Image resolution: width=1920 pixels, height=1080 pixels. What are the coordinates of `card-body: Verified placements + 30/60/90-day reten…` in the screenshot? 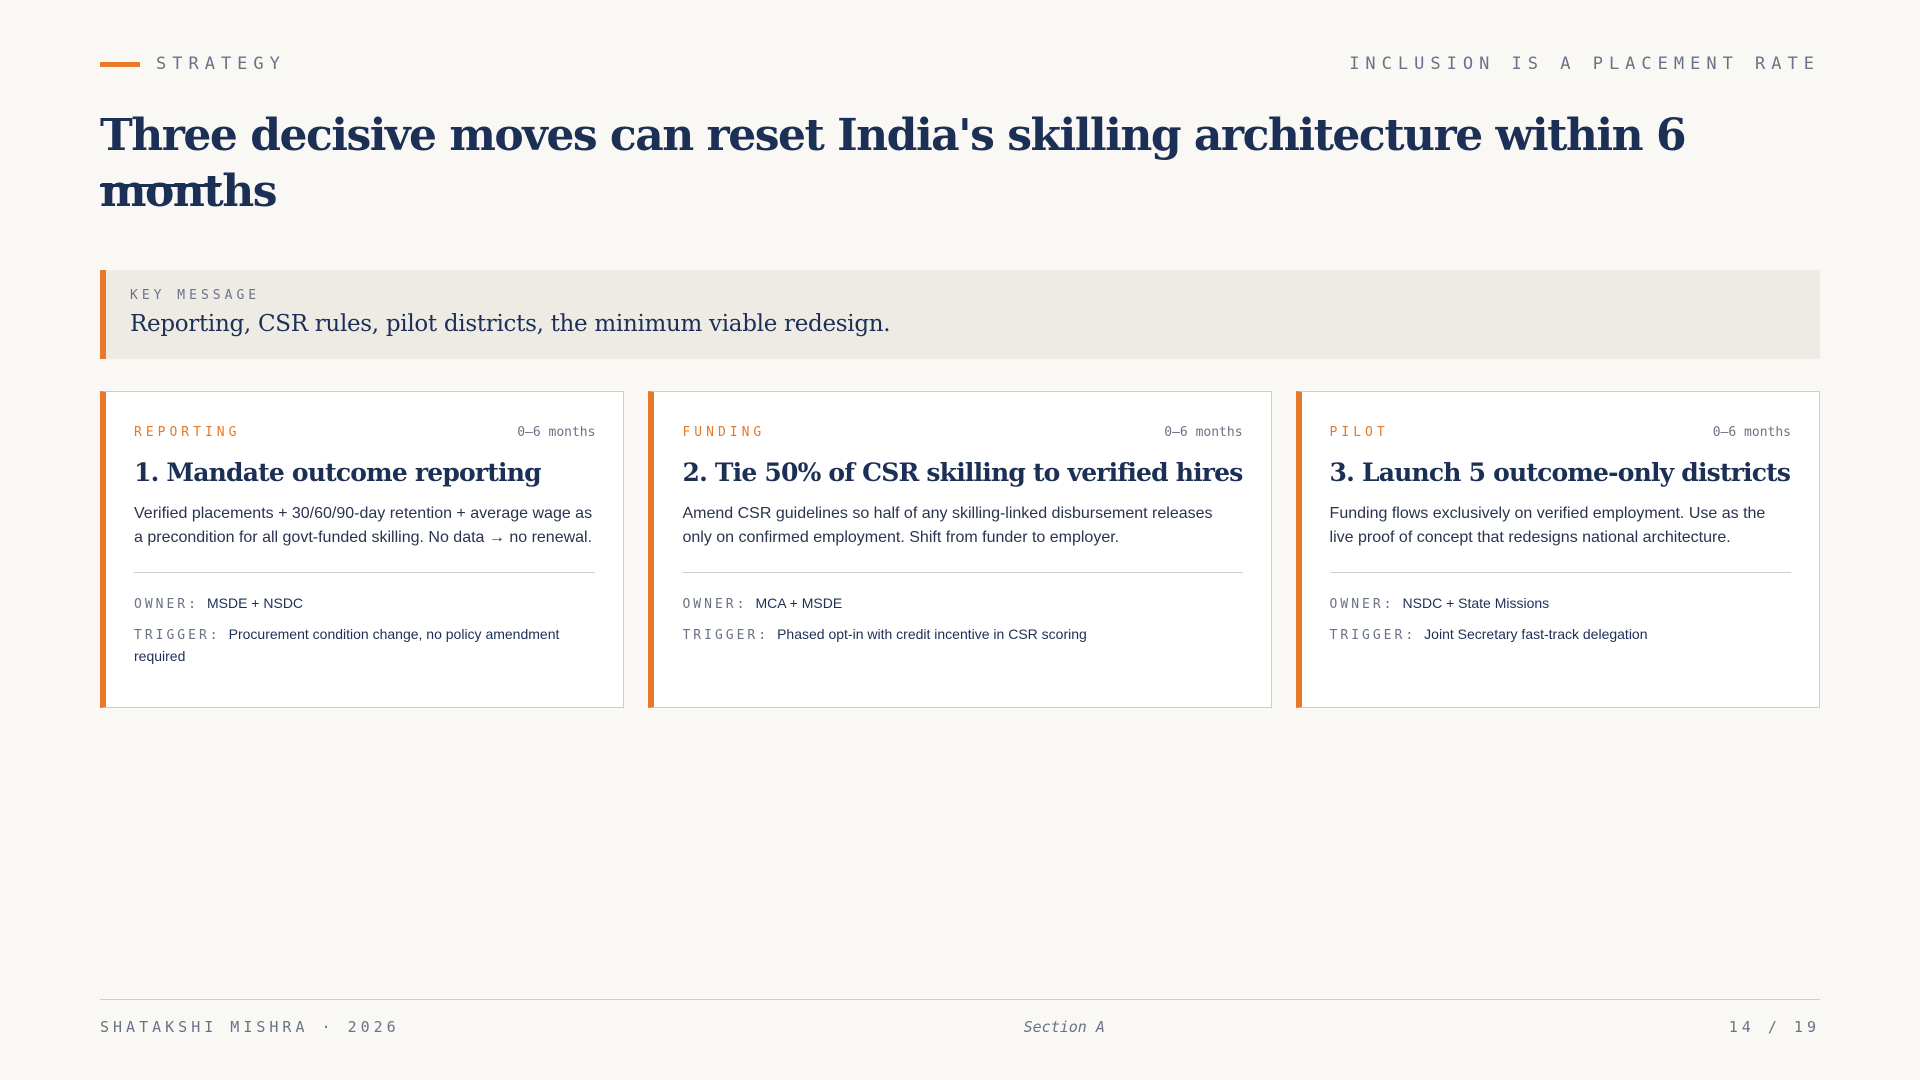 It's located at (363, 525).